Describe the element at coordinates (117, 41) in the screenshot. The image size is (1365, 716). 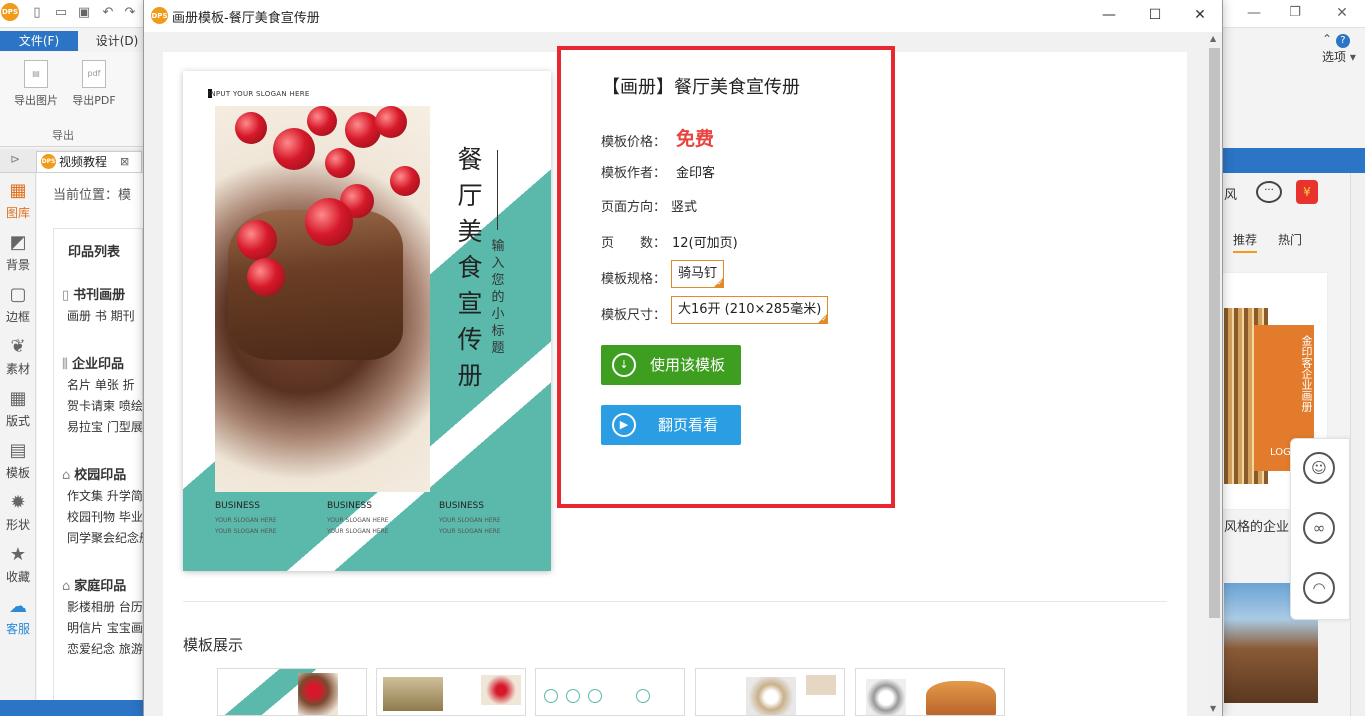
I see `menu-design: 设计(D)` at that location.